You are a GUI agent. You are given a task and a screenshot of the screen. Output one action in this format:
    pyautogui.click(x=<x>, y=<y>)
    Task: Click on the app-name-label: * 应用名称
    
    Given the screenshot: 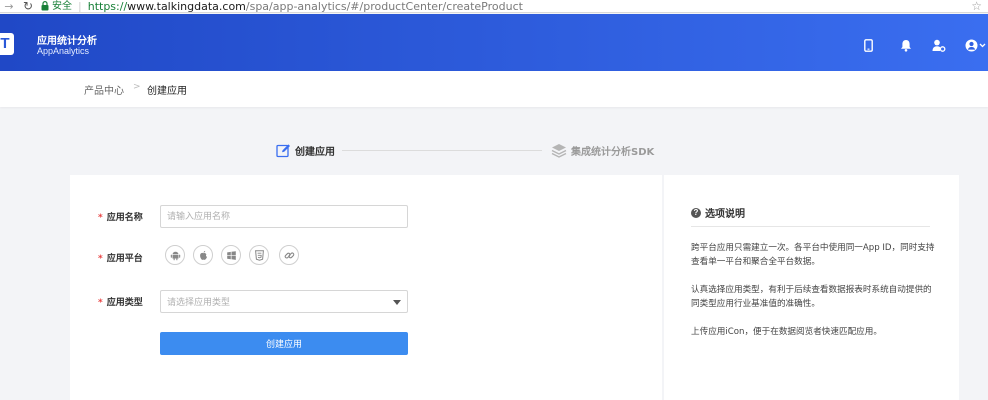 What is the action you would take?
    pyautogui.click(x=120, y=216)
    